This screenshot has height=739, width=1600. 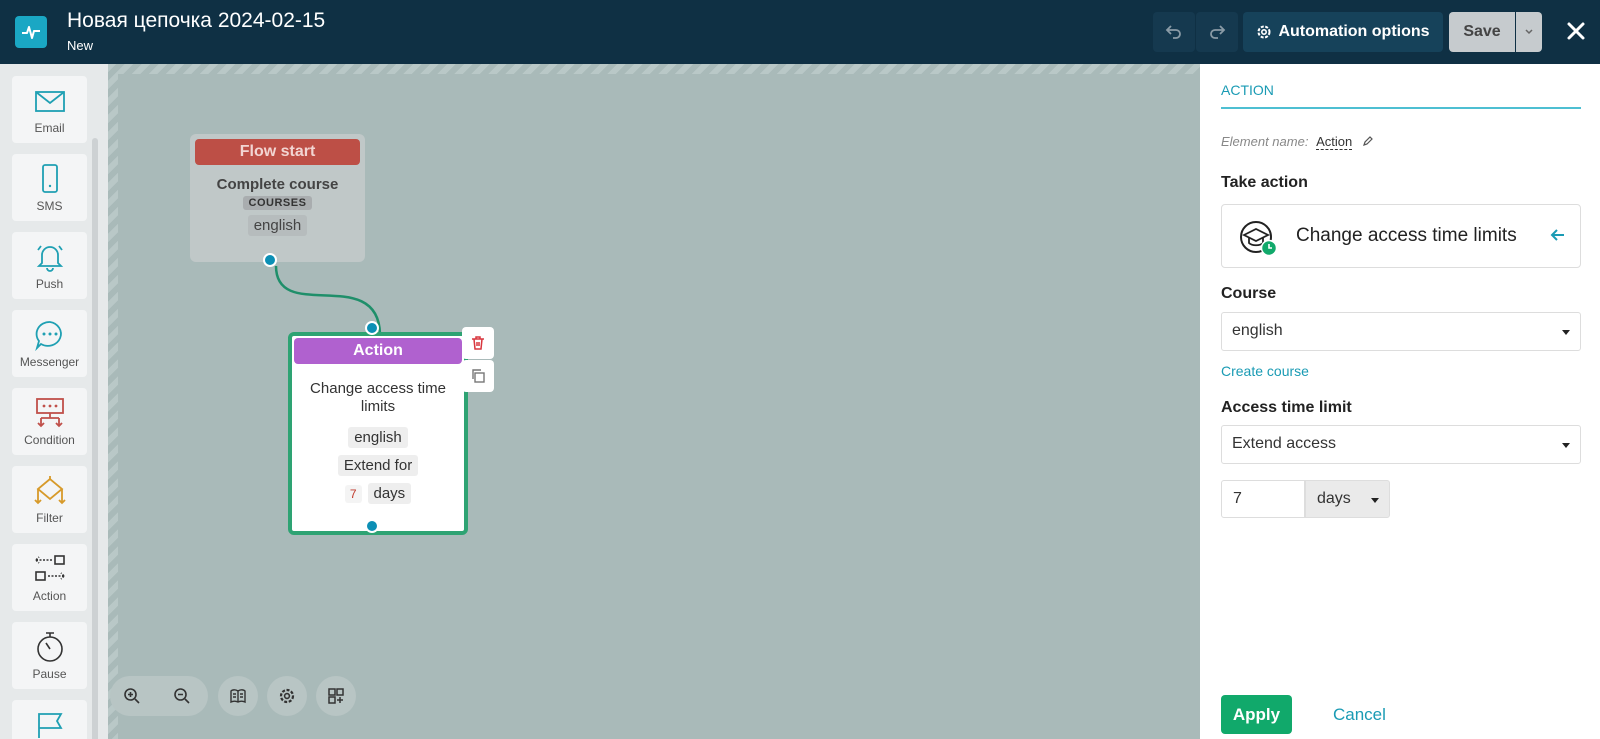 I want to click on tool-action: Action, so click(x=49, y=577).